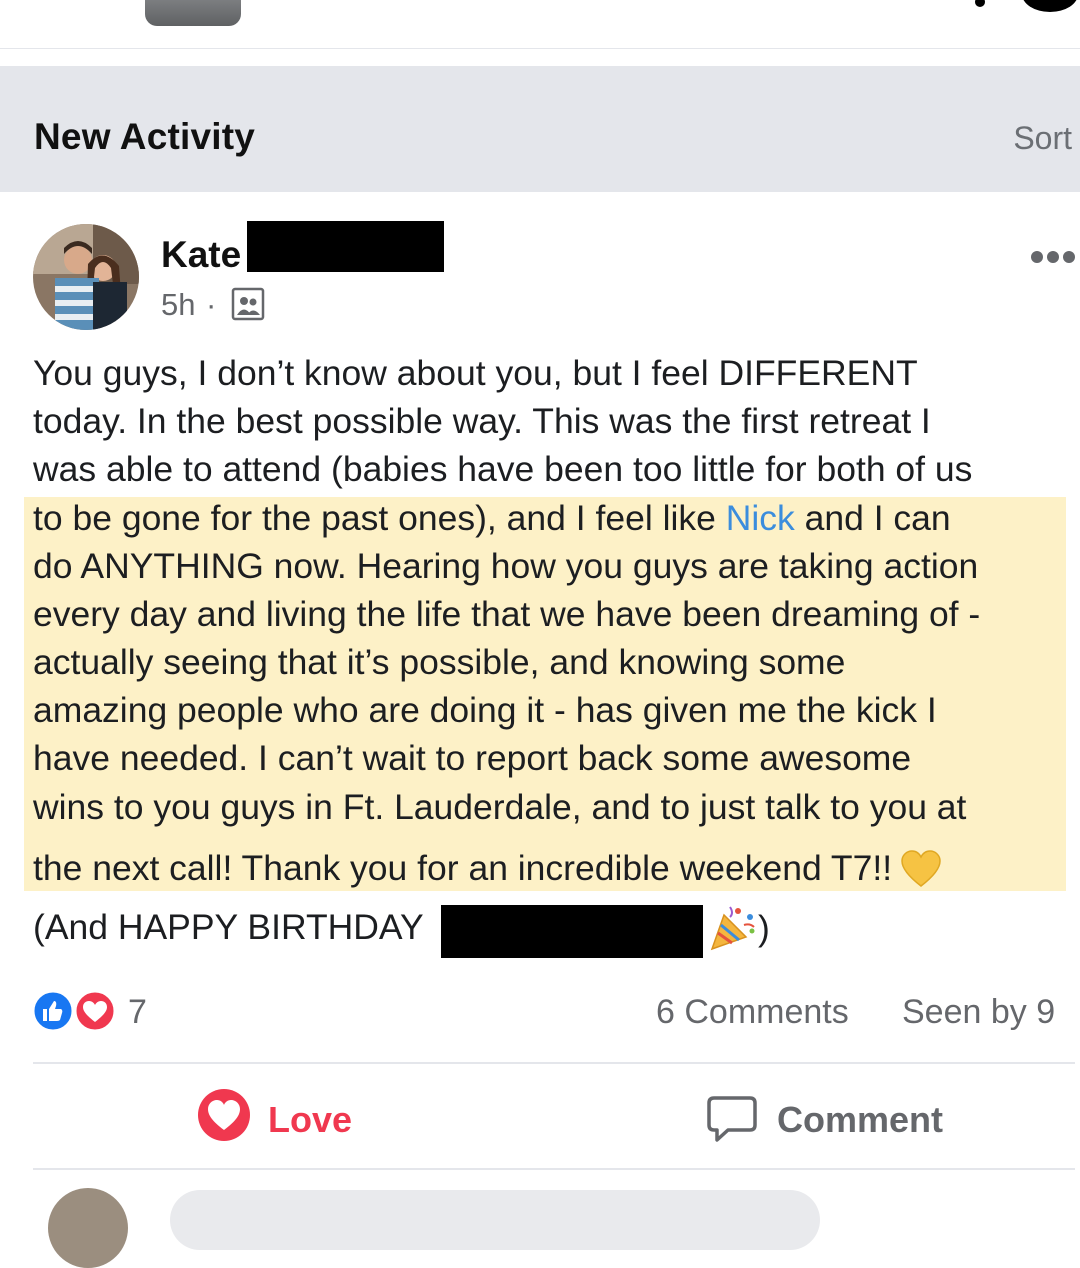  What do you see at coordinates (860, 1119) in the screenshot?
I see `comment-label: Comment` at bounding box center [860, 1119].